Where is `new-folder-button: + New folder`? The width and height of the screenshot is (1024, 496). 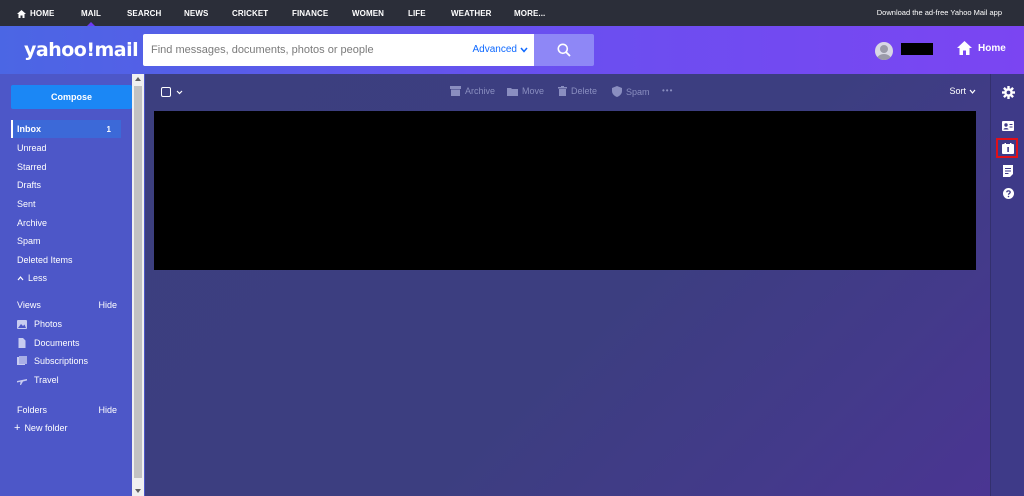 new-folder-button: + New folder is located at coordinates (40, 427).